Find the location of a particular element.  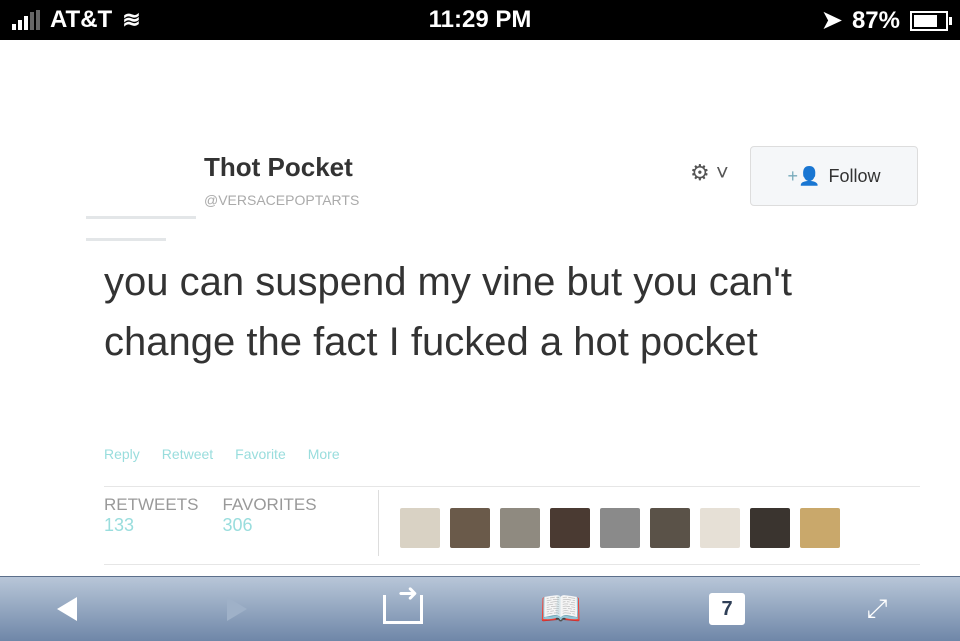

follow-button: +👤 Follow is located at coordinates (834, 176).